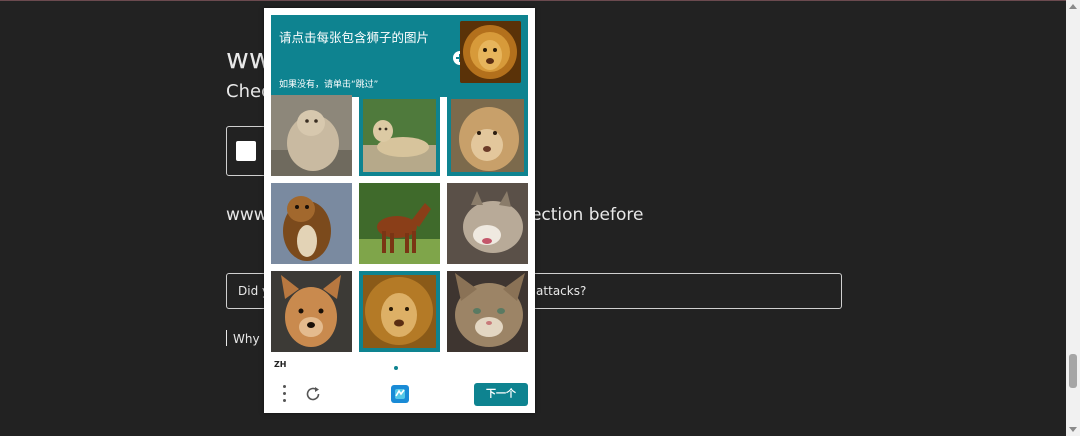  I want to click on captcha-prompt: 请点击每张包含狮子的图片 如果没有，请单击“跳过”, so click(399, 56).